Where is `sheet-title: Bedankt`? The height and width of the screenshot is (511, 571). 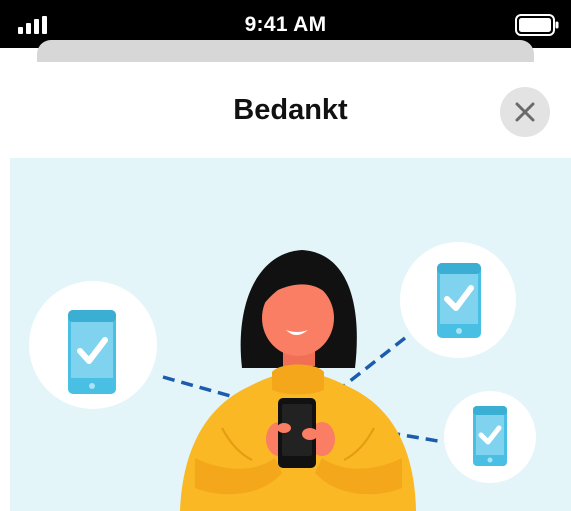 sheet-title: Bedankt is located at coordinates (290, 110).